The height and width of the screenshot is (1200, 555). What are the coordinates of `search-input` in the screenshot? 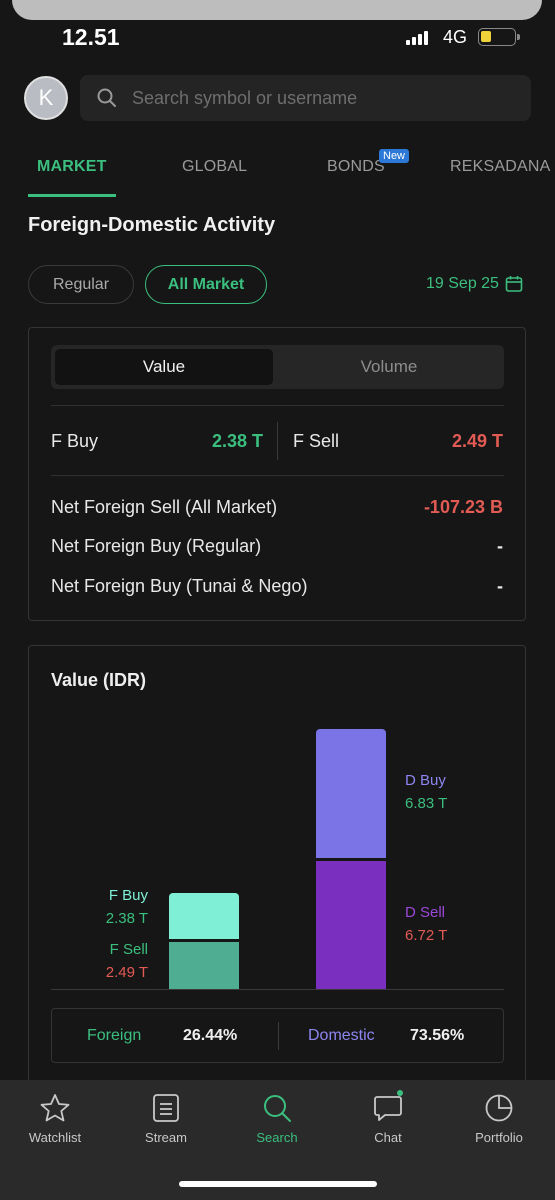 It's located at (322, 98).